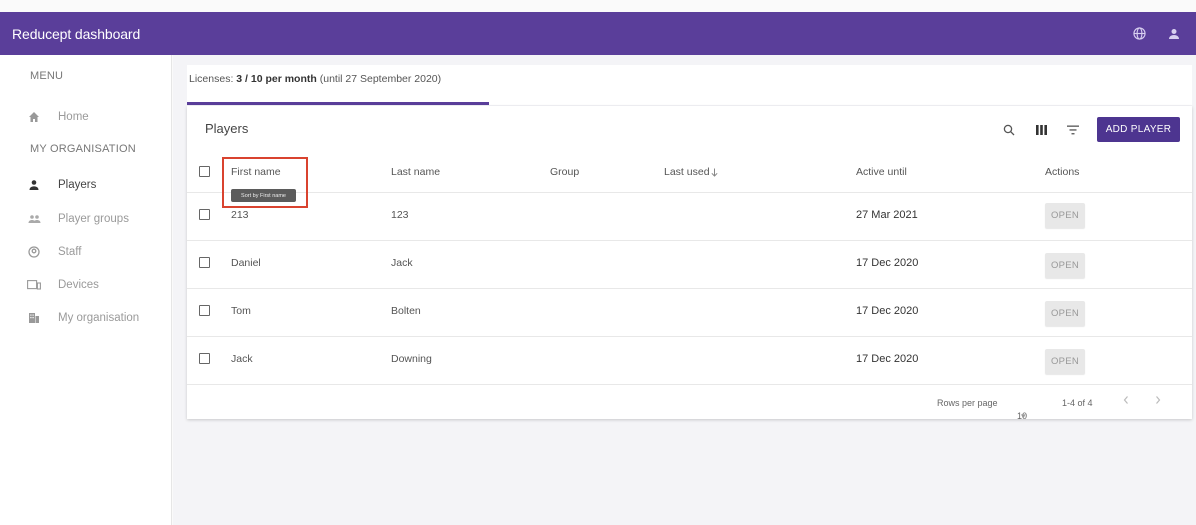  What do you see at coordinates (47, 76) in the screenshot?
I see `menu-section-label: MENU` at bounding box center [47, 76].